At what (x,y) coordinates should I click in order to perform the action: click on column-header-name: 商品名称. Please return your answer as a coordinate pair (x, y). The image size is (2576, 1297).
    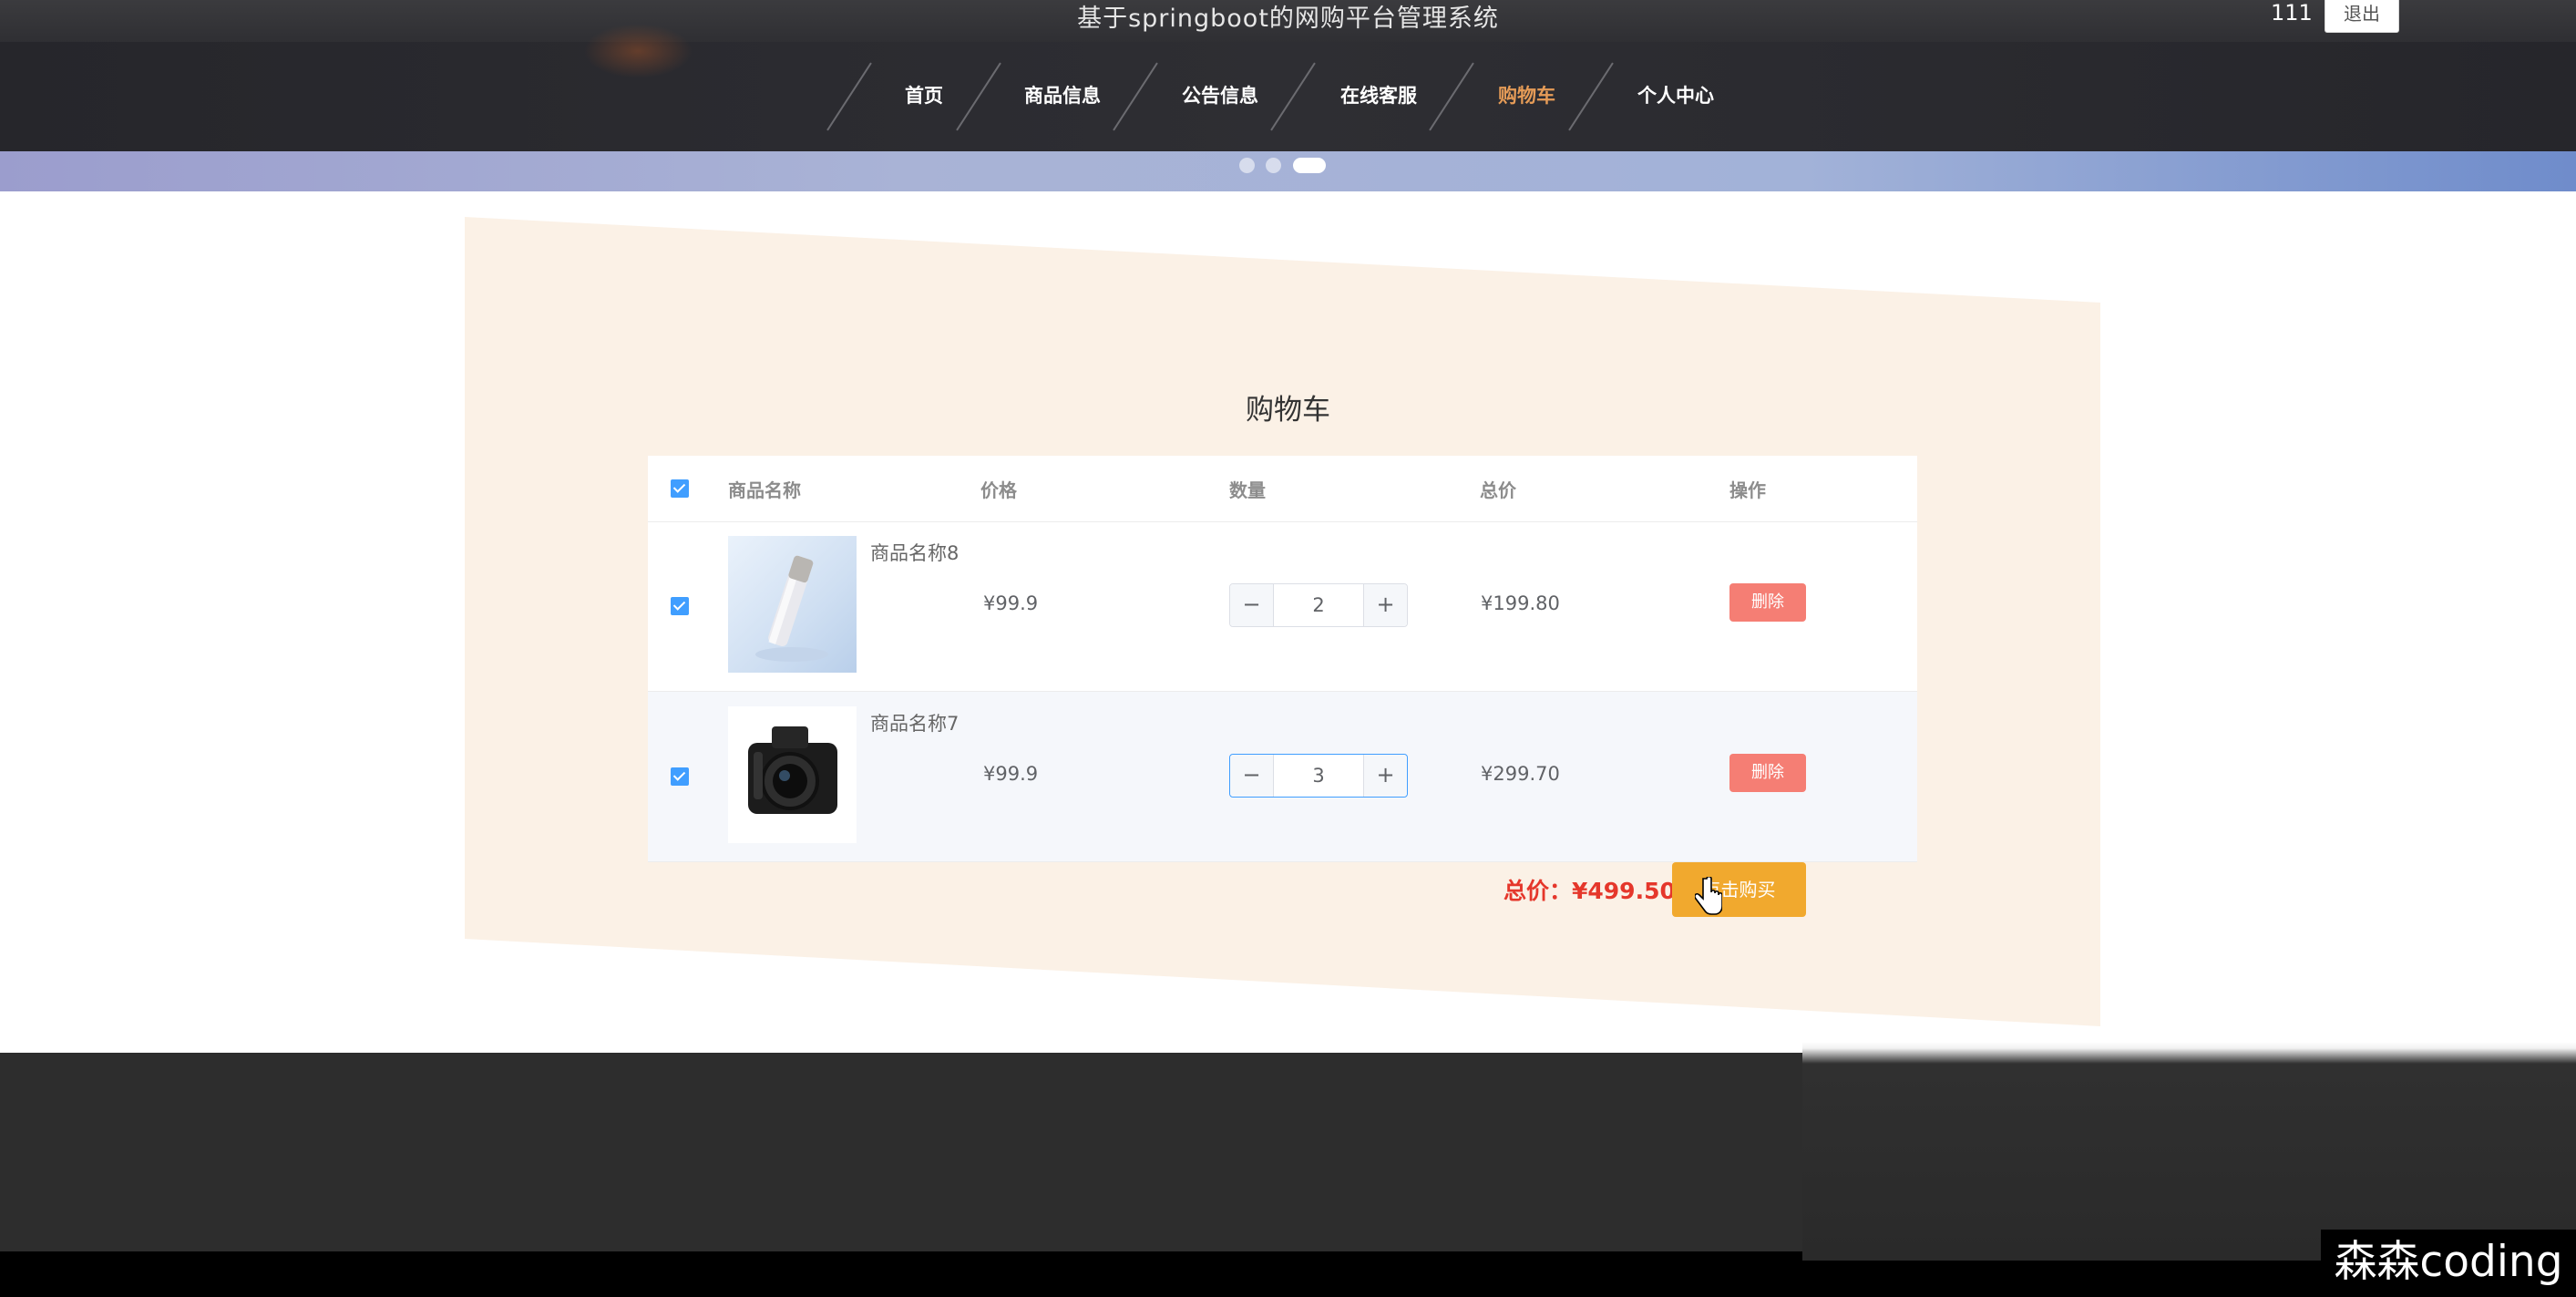
    Looking at the image, I should click on (765, 490).